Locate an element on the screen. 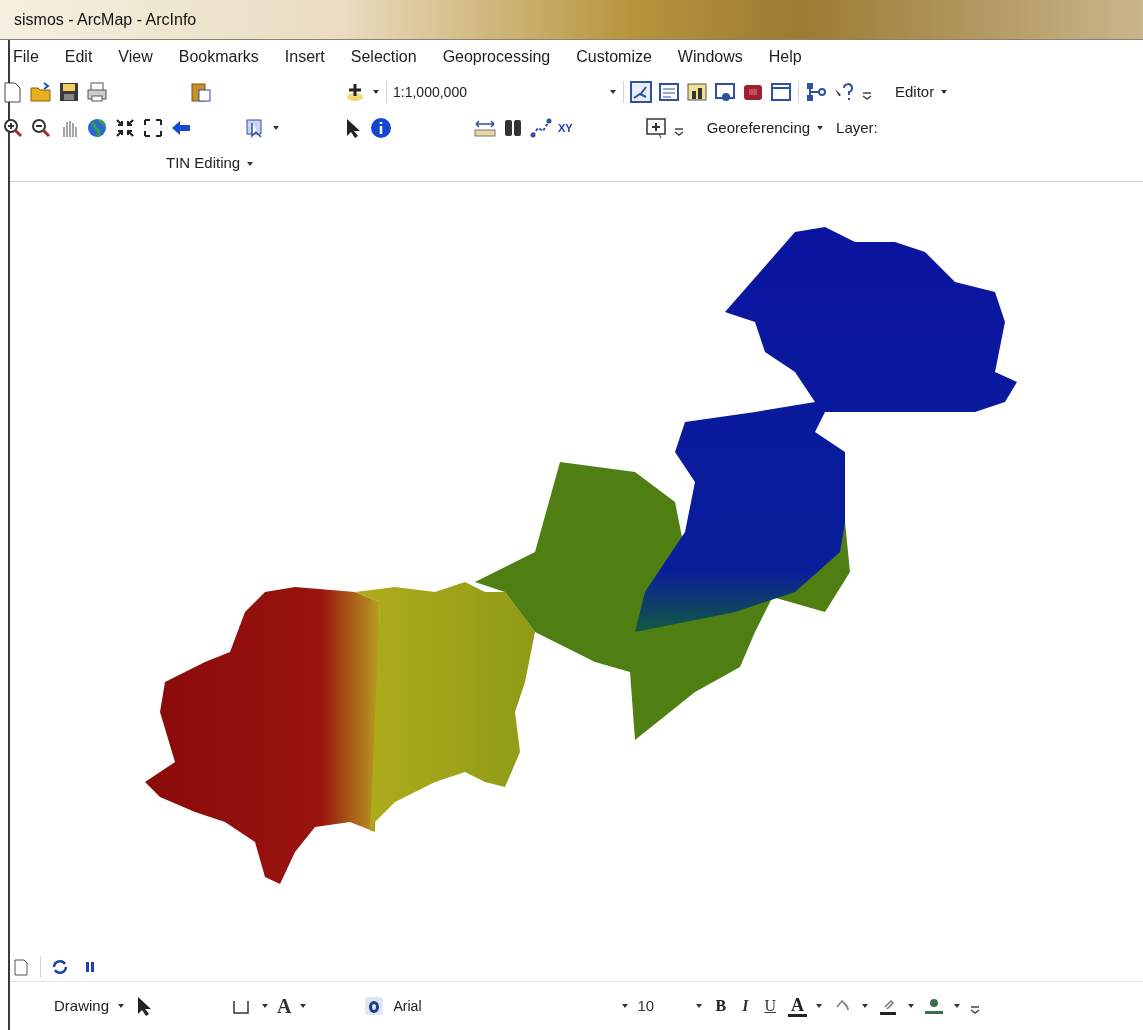  open-folder-icon is located at coordinates (41, 92).